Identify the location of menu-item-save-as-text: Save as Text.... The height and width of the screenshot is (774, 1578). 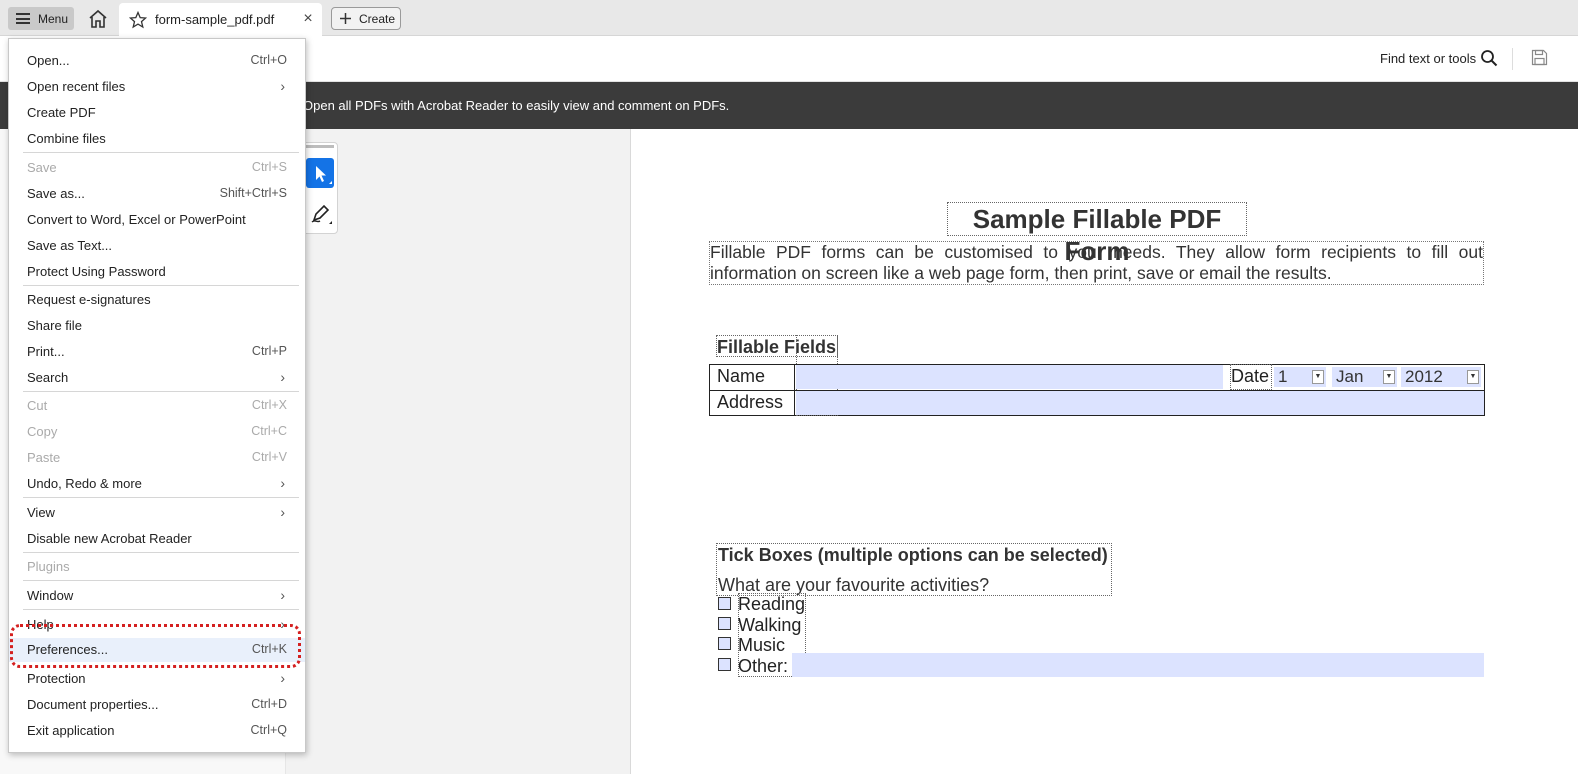
(157, 246).